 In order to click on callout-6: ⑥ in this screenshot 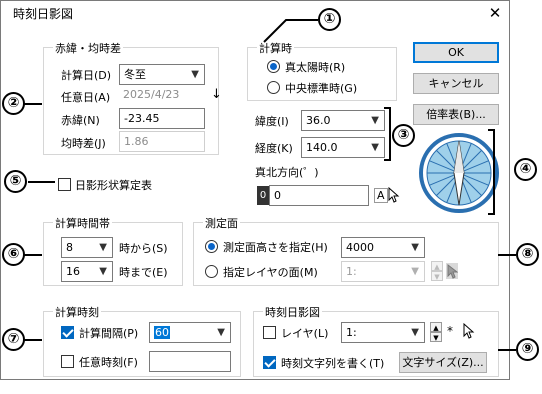, I will do `click(13, 254)`.